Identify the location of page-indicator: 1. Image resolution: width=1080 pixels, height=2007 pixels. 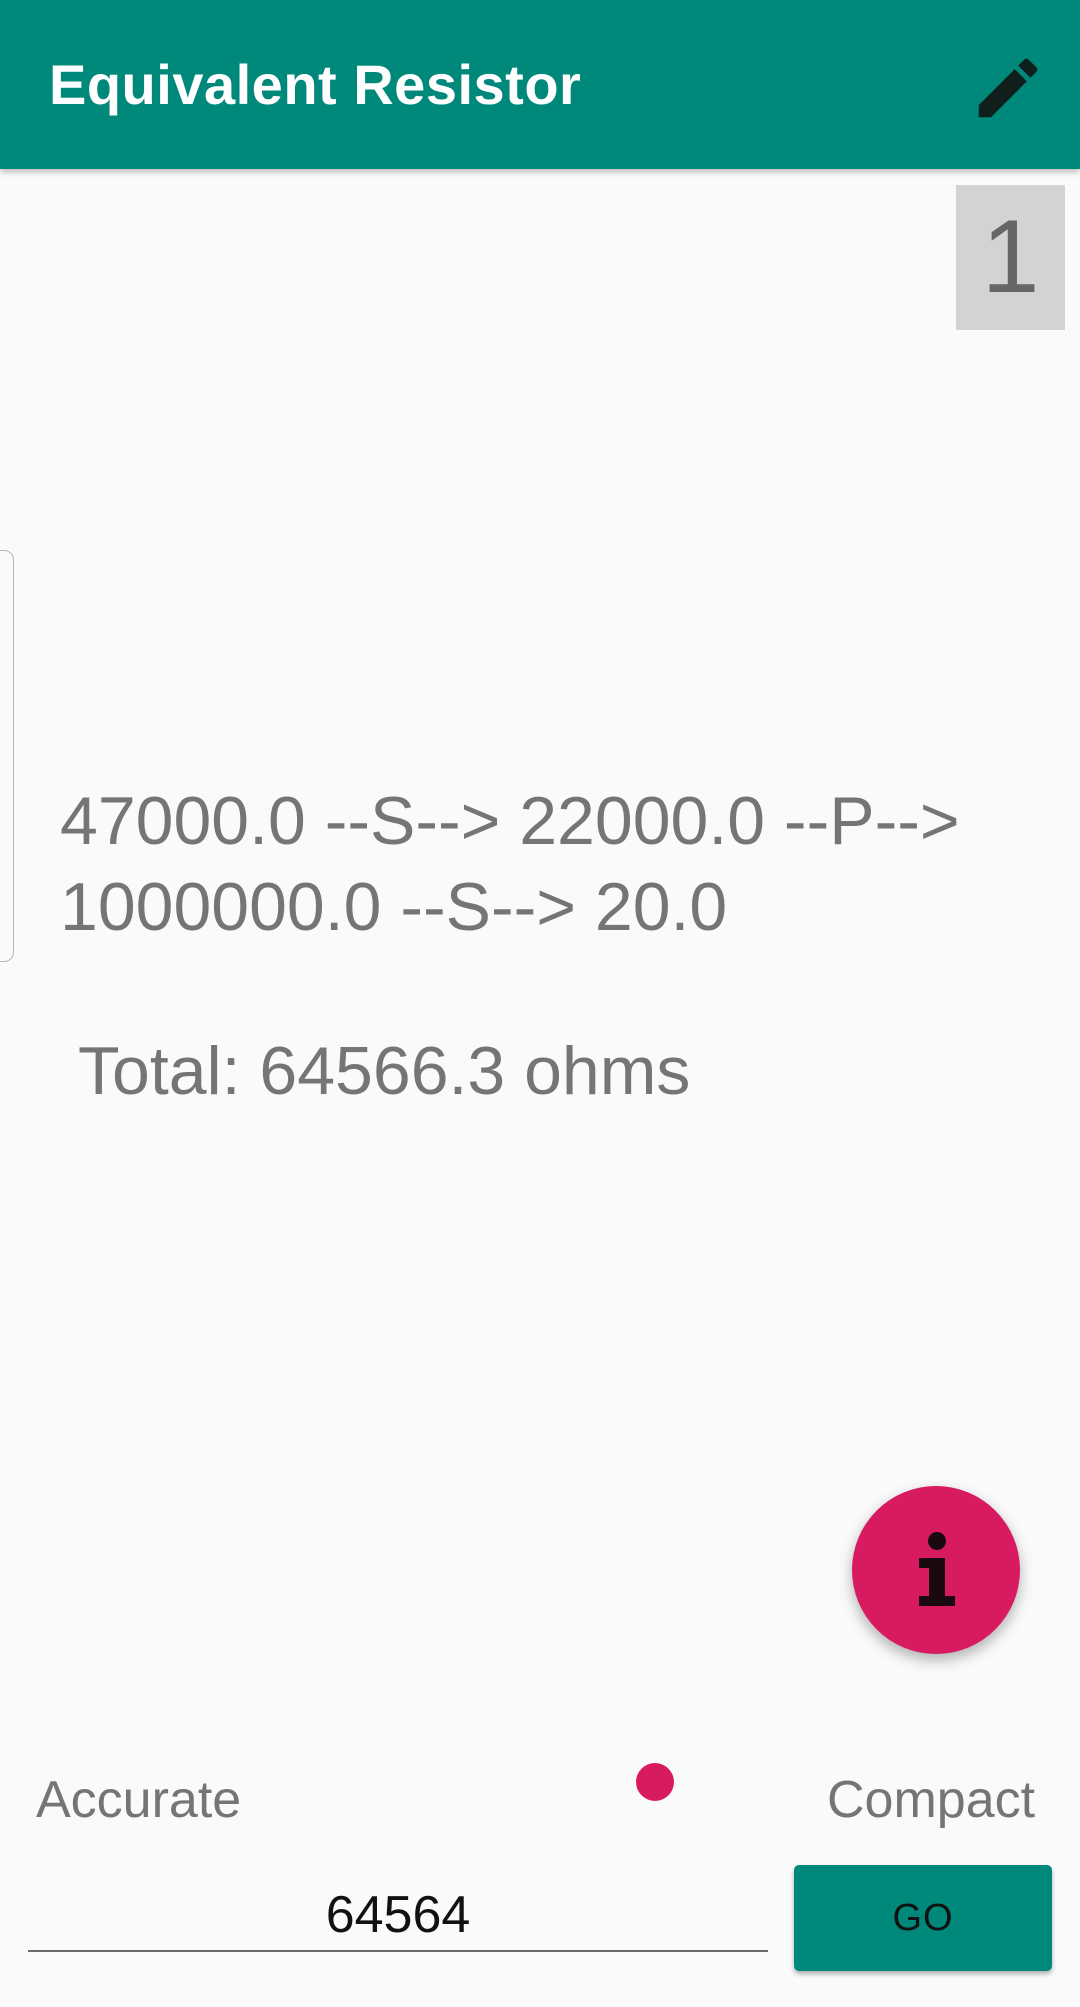
(1010, 257).